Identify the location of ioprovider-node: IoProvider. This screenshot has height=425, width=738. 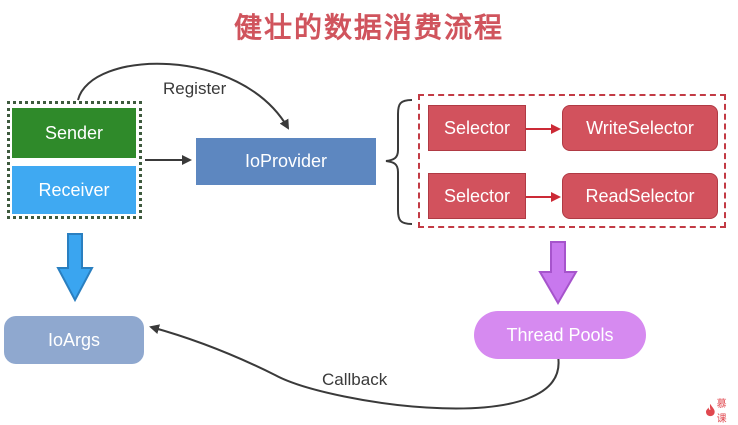
(286, 161).